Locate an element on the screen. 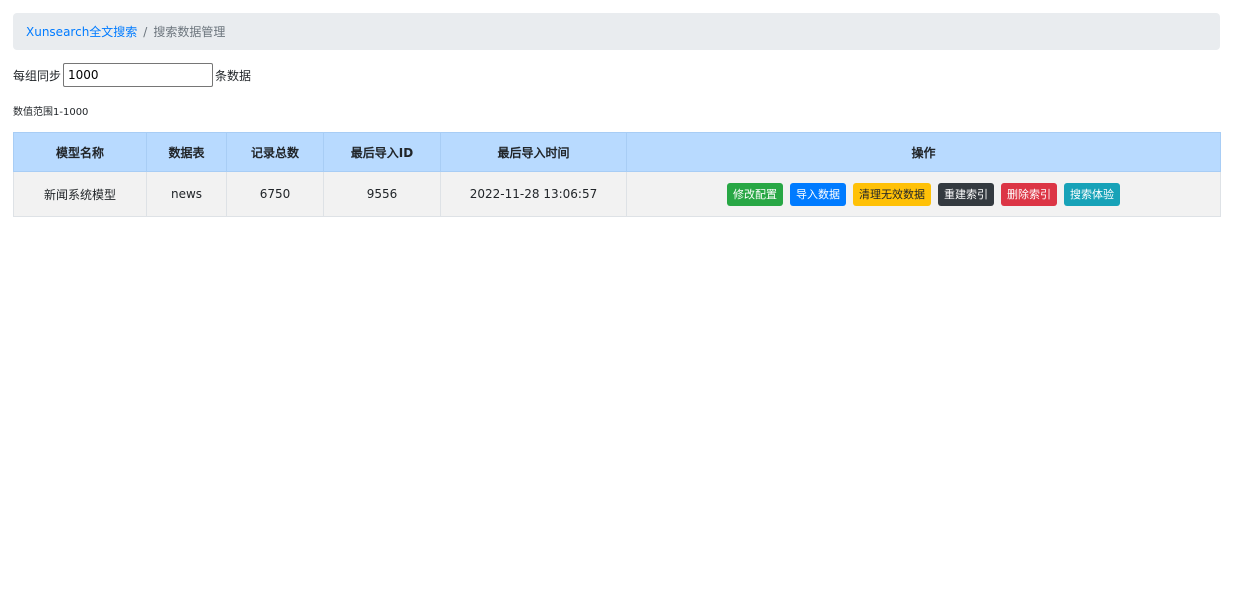 Image resolution: width=1234 pixels, height=593 pixels. range-note: 数值范围1-1000 is located at coordinates (51, 112).